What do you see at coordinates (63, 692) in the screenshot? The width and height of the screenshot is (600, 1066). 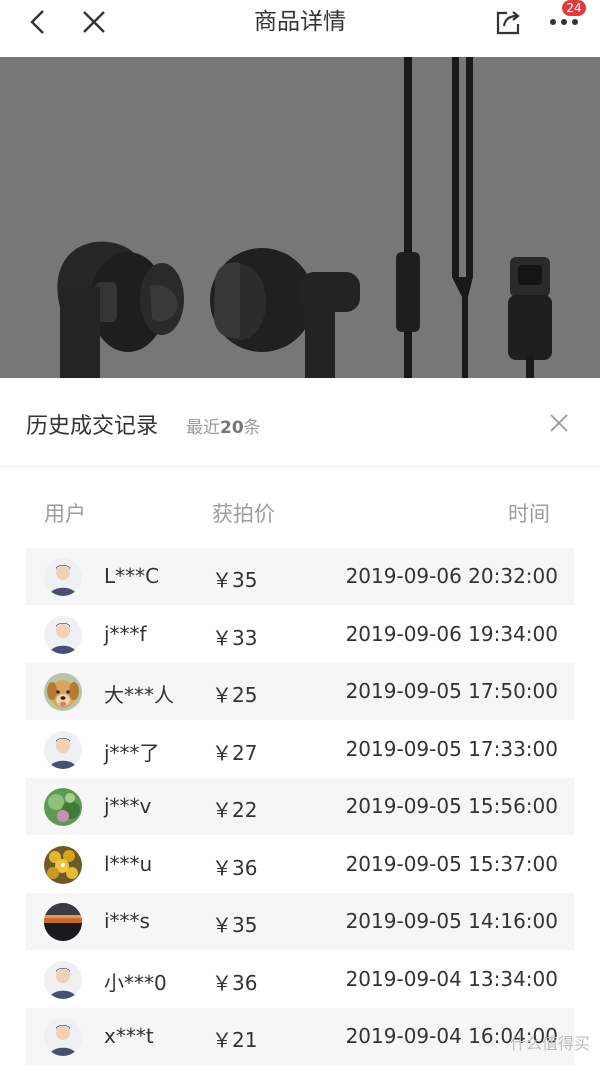 I see `dog-avatar-icon` at bounding box center [63, 692].